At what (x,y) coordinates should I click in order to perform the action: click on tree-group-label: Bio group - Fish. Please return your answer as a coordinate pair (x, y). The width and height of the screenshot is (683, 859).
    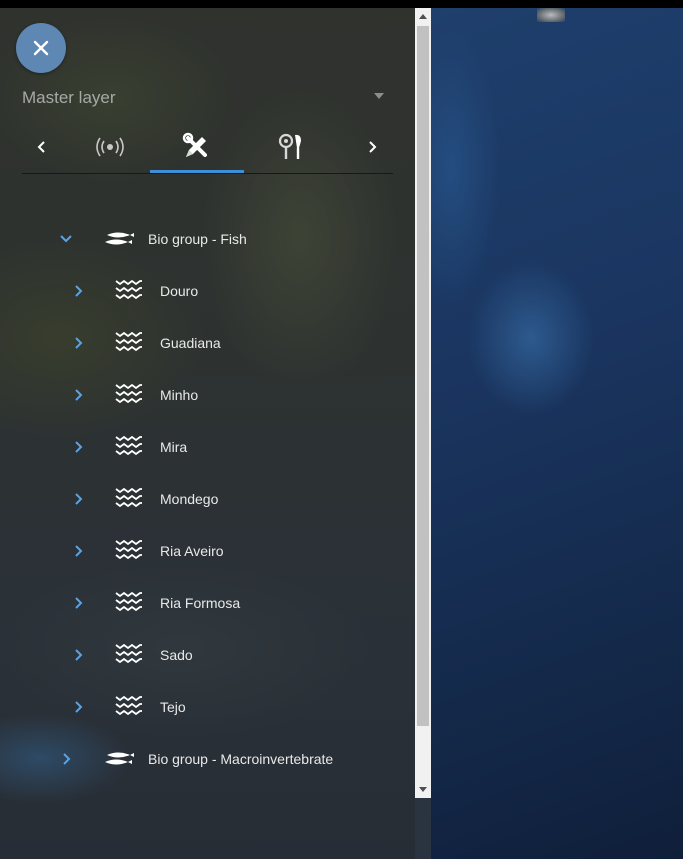
    Looking at the image, I should click on (197, 239).